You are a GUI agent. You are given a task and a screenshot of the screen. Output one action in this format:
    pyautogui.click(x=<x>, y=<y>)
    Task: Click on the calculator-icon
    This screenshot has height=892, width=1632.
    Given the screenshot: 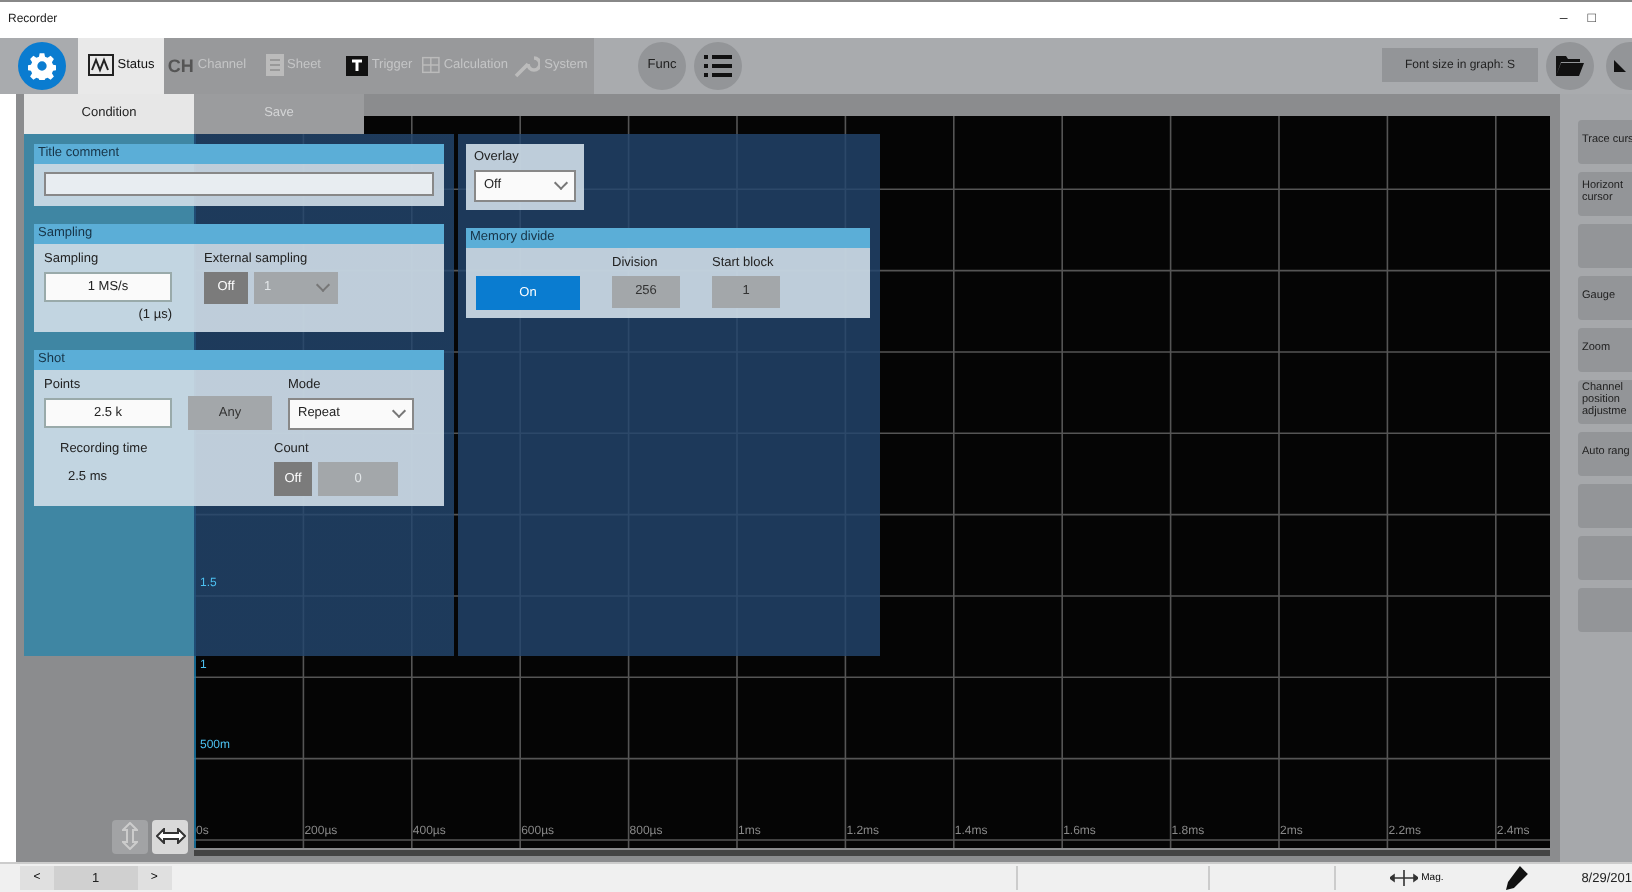 What is the action you would take?
    pyautogui.click(x=431, y=65)
    